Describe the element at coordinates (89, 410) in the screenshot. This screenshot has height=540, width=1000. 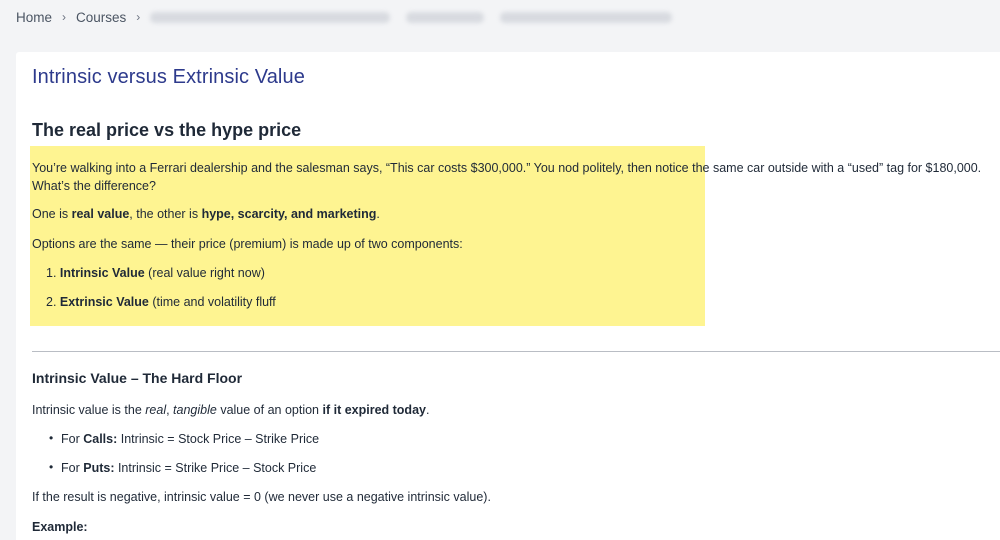
I see `text-run: Intrinsic value is the` at that location.